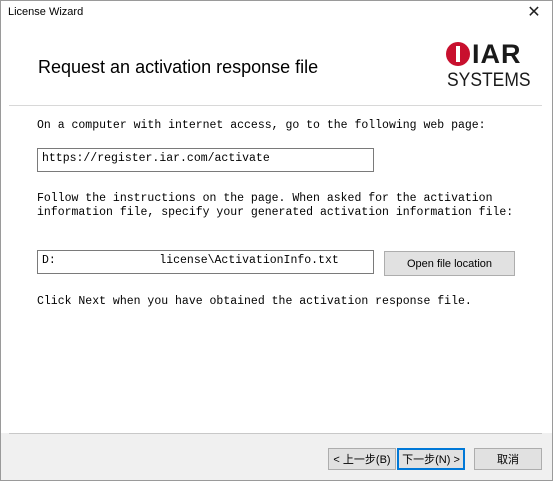 This screenshot has width=553, height=481. Describe the element at coordinates (449, 263) in the screenshot. I see `open-file-location-button: Open file location` at that location.